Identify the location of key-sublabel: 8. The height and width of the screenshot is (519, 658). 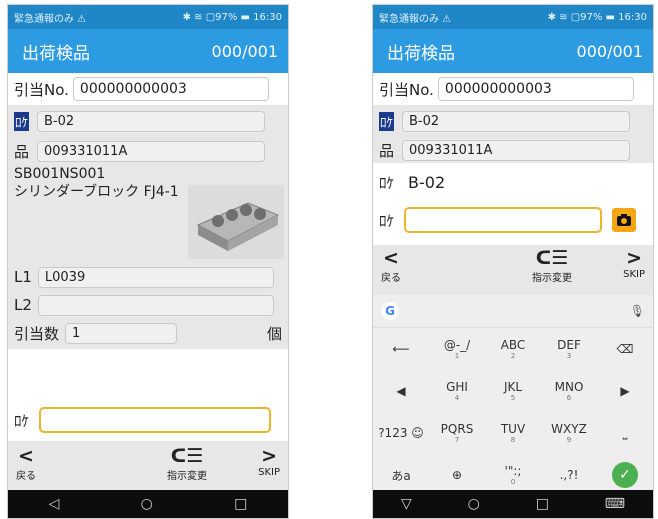
(513, 440).